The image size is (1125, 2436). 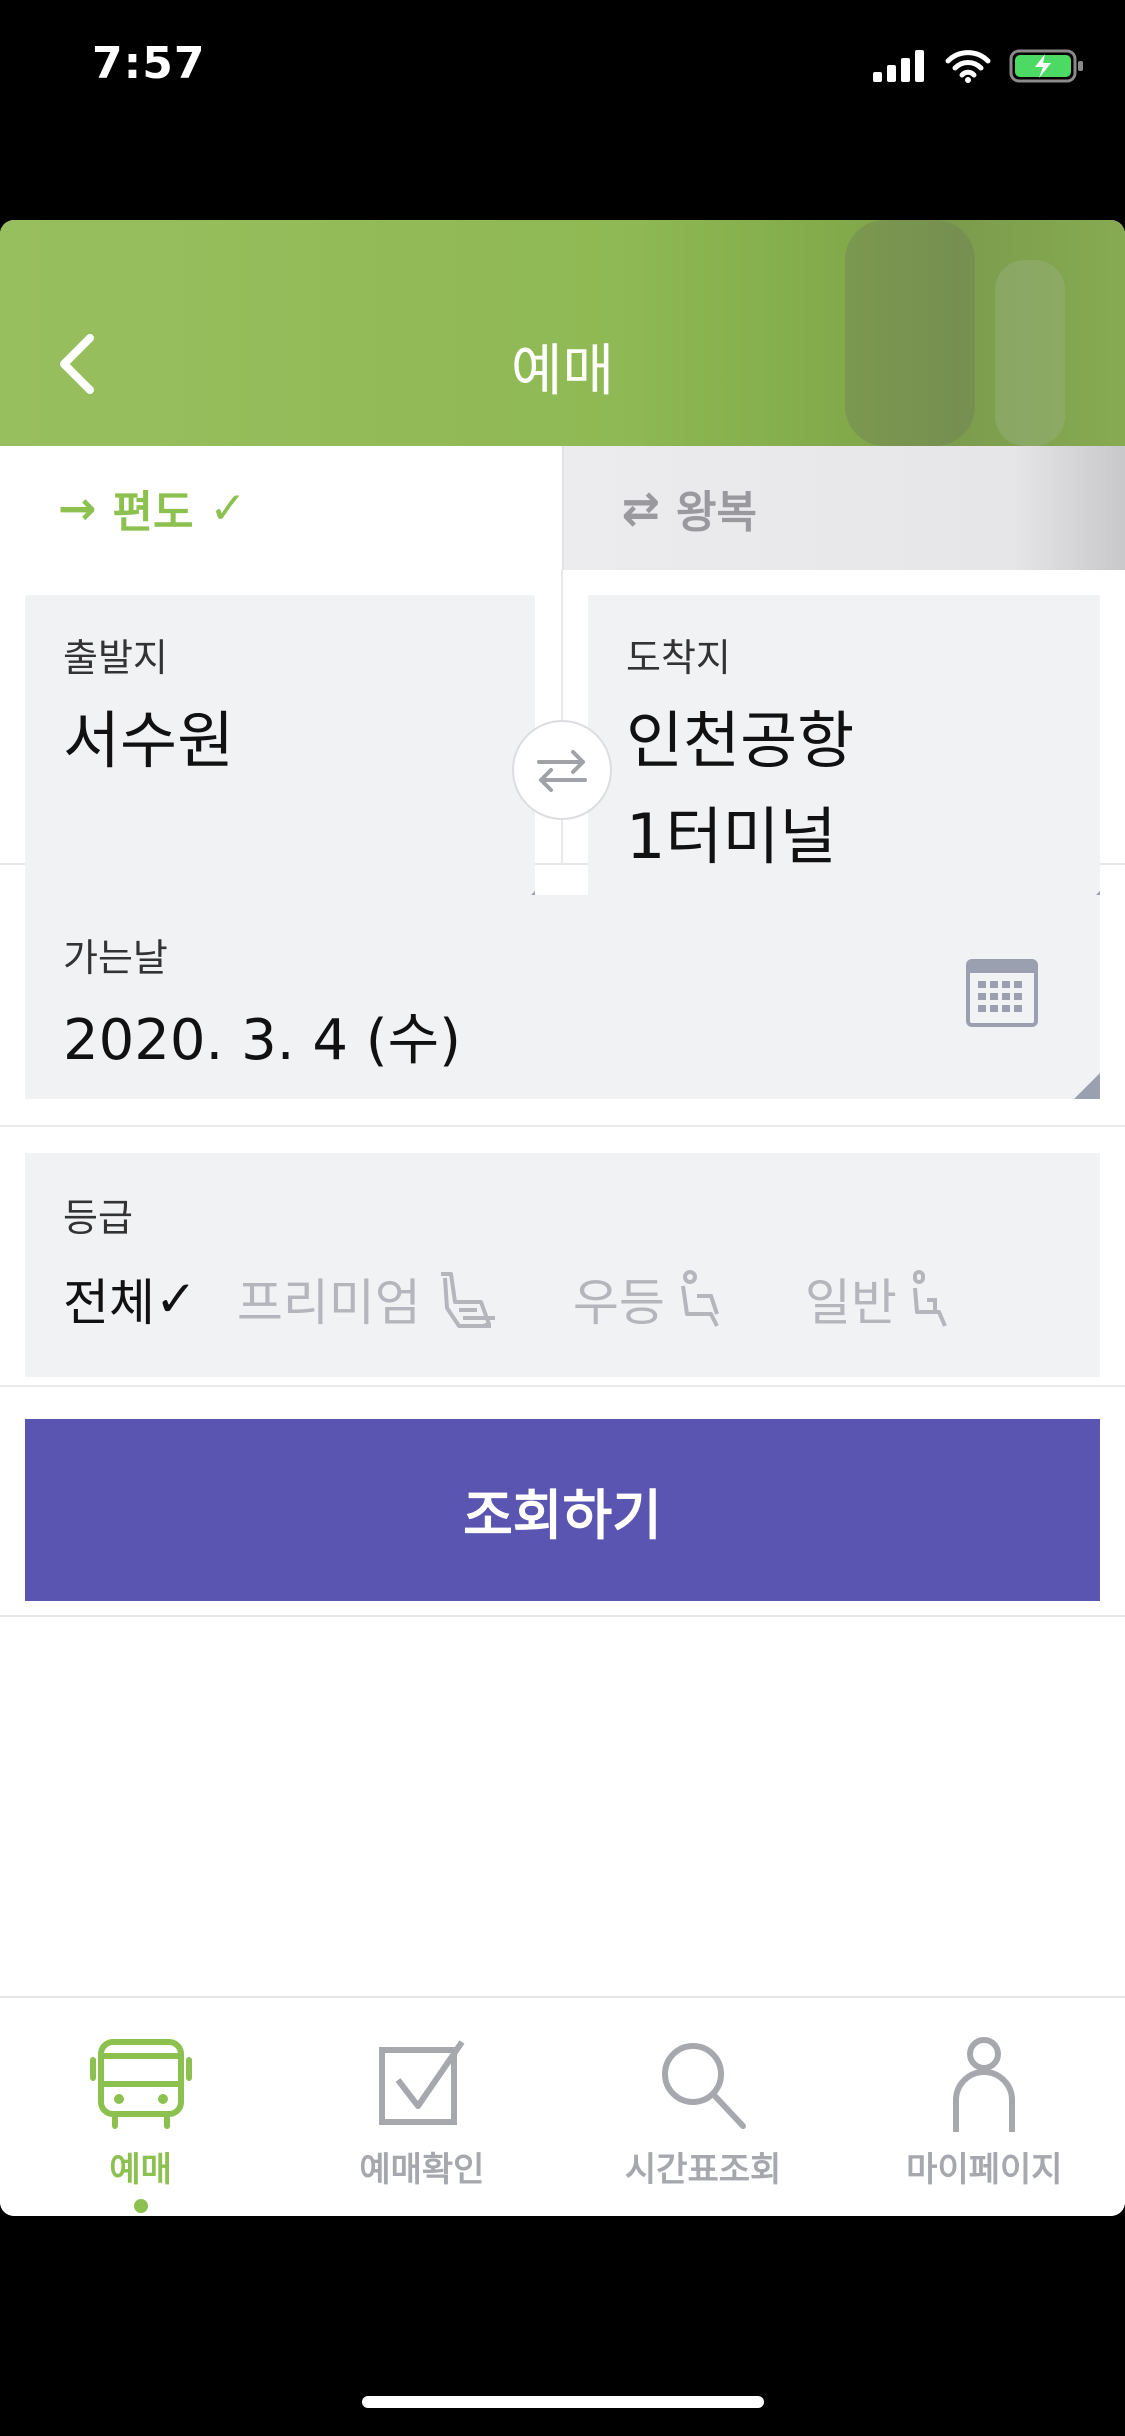 I want to click on active-indicator-dot, so click(x=140, y=2206).